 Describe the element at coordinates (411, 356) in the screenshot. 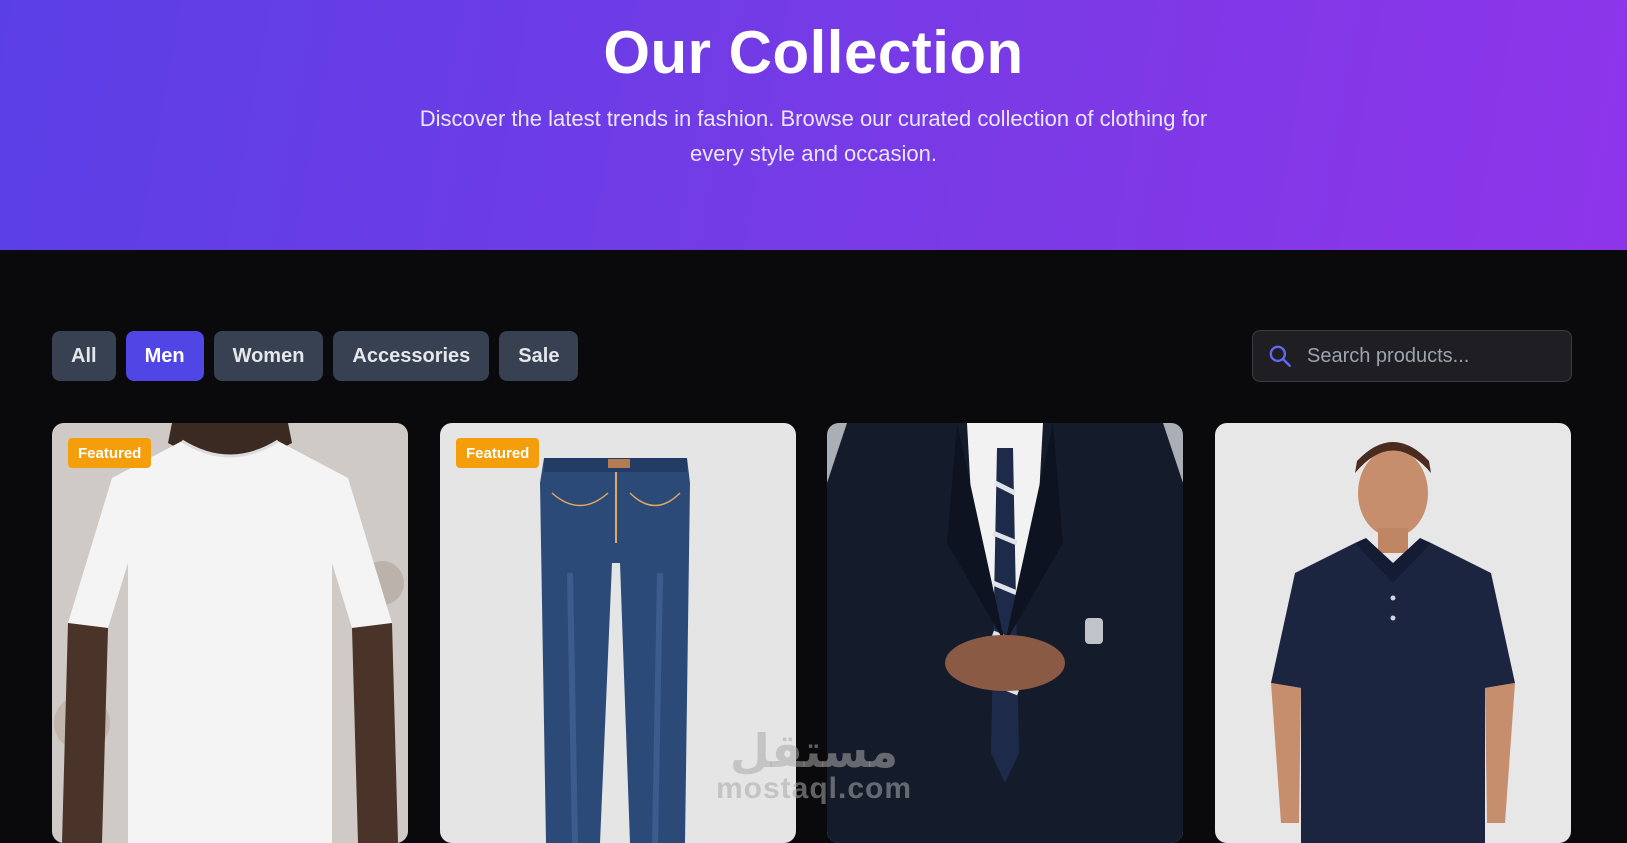

I see `filter-accessories-button: Accessories` at that location.